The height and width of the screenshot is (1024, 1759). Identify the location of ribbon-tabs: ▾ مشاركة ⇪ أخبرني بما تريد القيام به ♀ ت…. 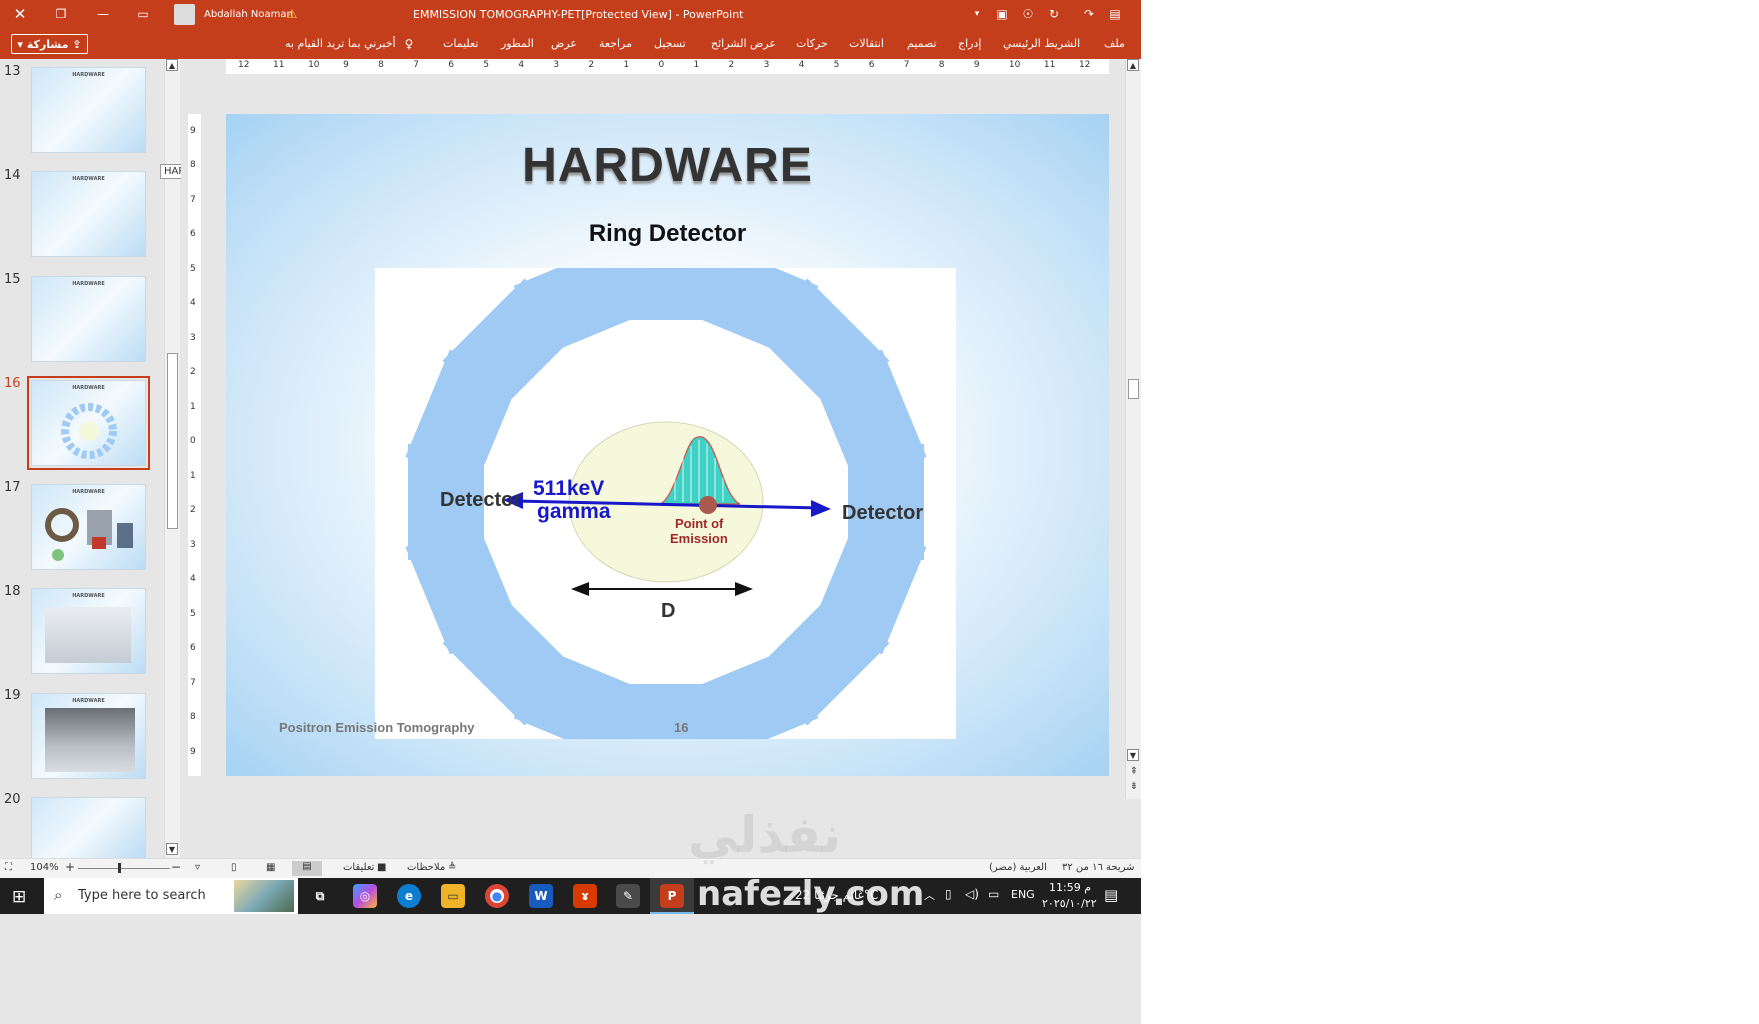
(570, 44).